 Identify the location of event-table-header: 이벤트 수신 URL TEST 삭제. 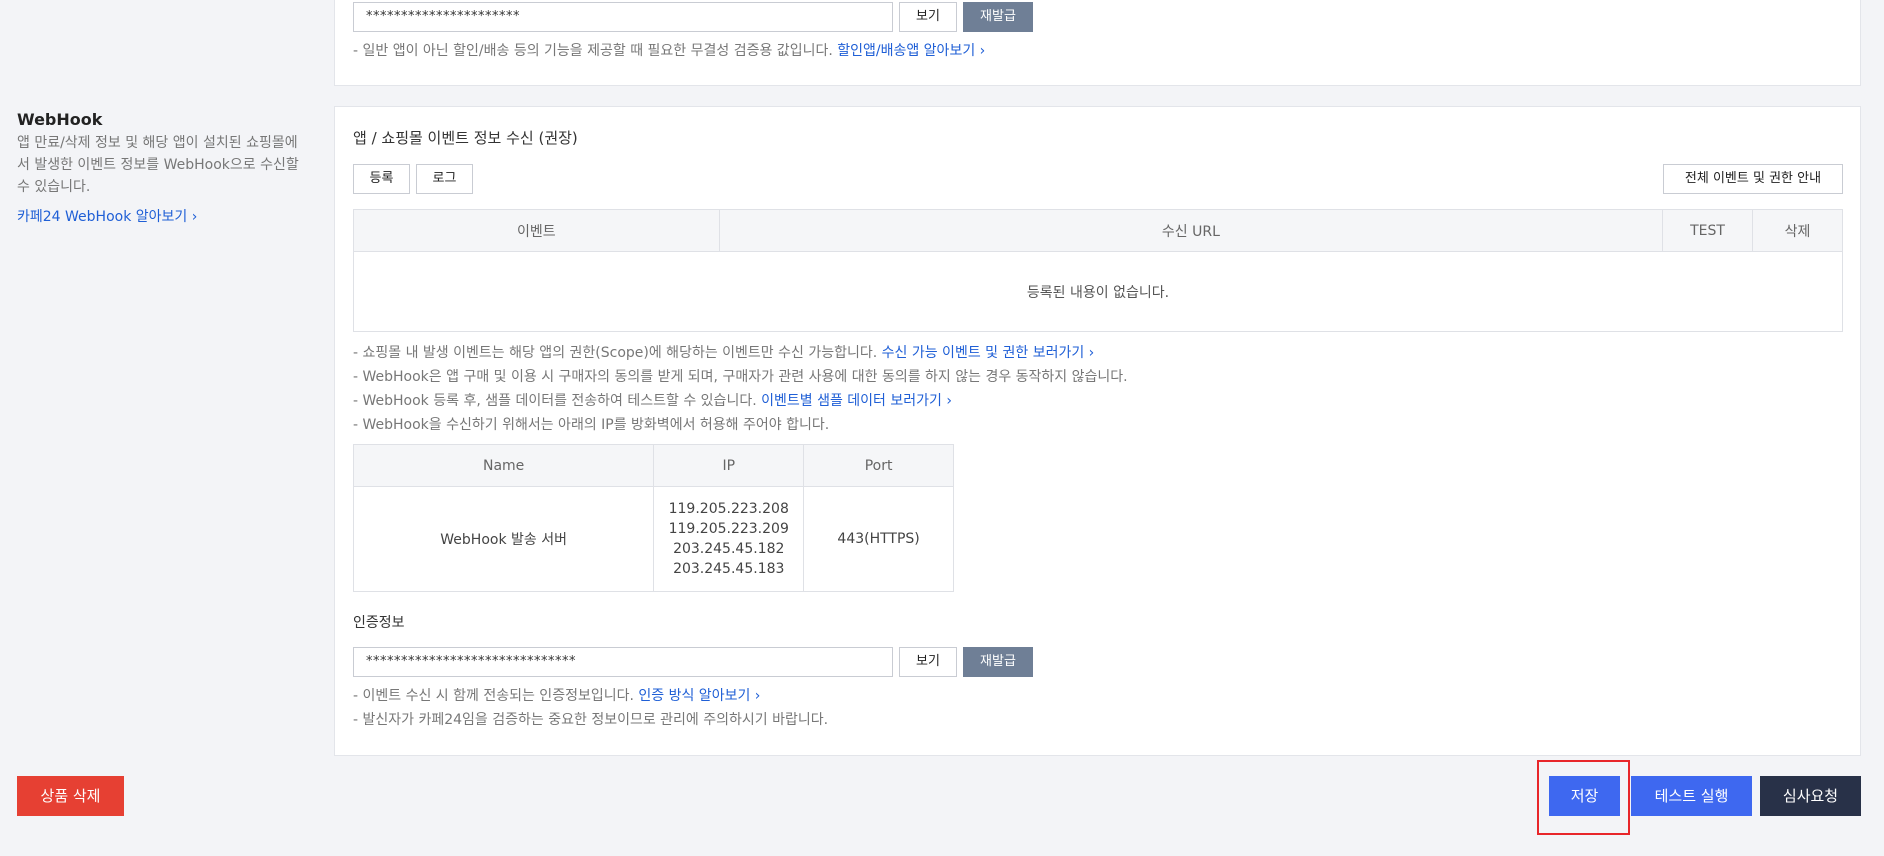
(1098, 230).